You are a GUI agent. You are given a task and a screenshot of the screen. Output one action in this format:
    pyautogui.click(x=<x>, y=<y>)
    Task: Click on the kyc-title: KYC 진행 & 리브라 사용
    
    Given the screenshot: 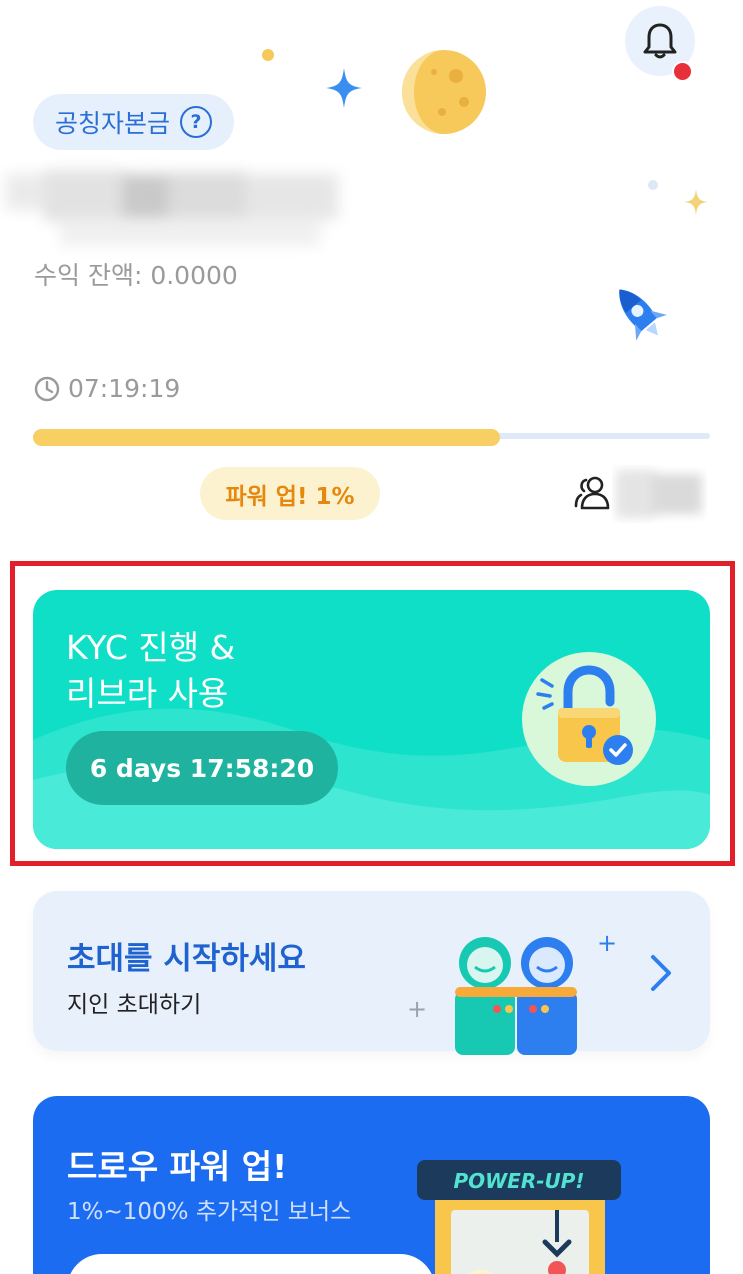 What is the action you would take?
    pyautogui.click(x=151, y=670)
    